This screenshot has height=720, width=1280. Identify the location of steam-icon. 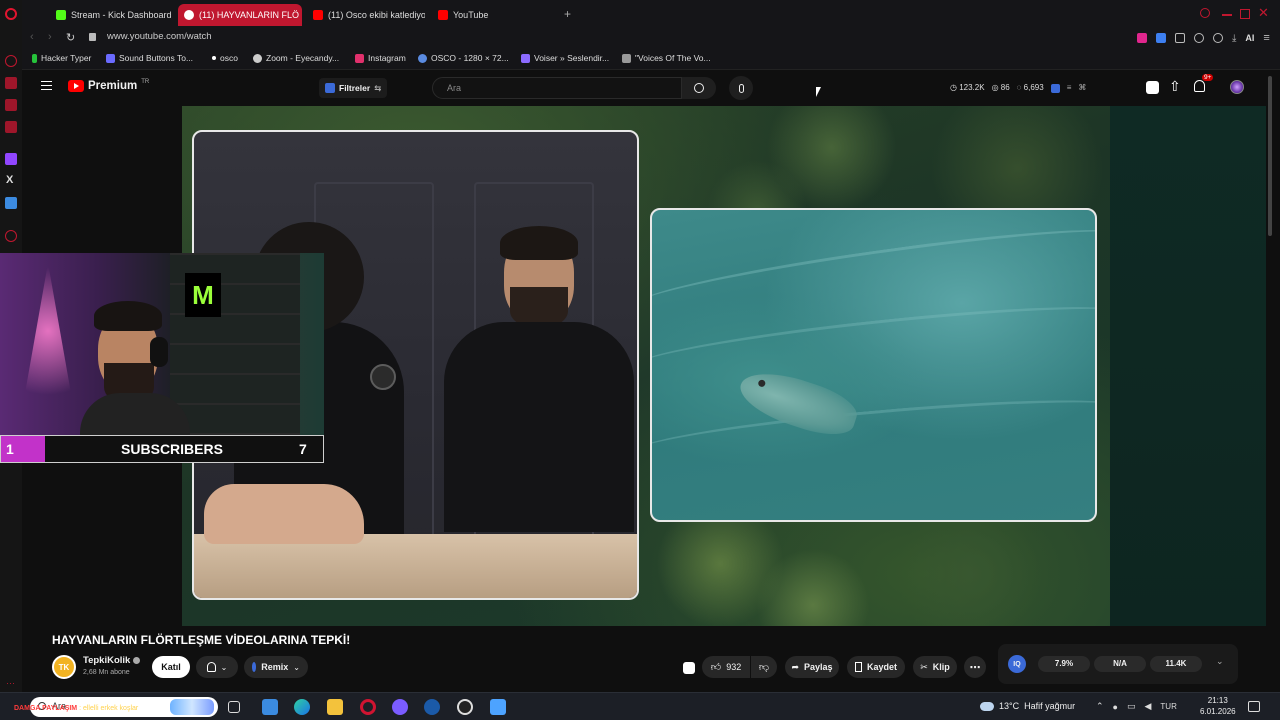
(432, 707).